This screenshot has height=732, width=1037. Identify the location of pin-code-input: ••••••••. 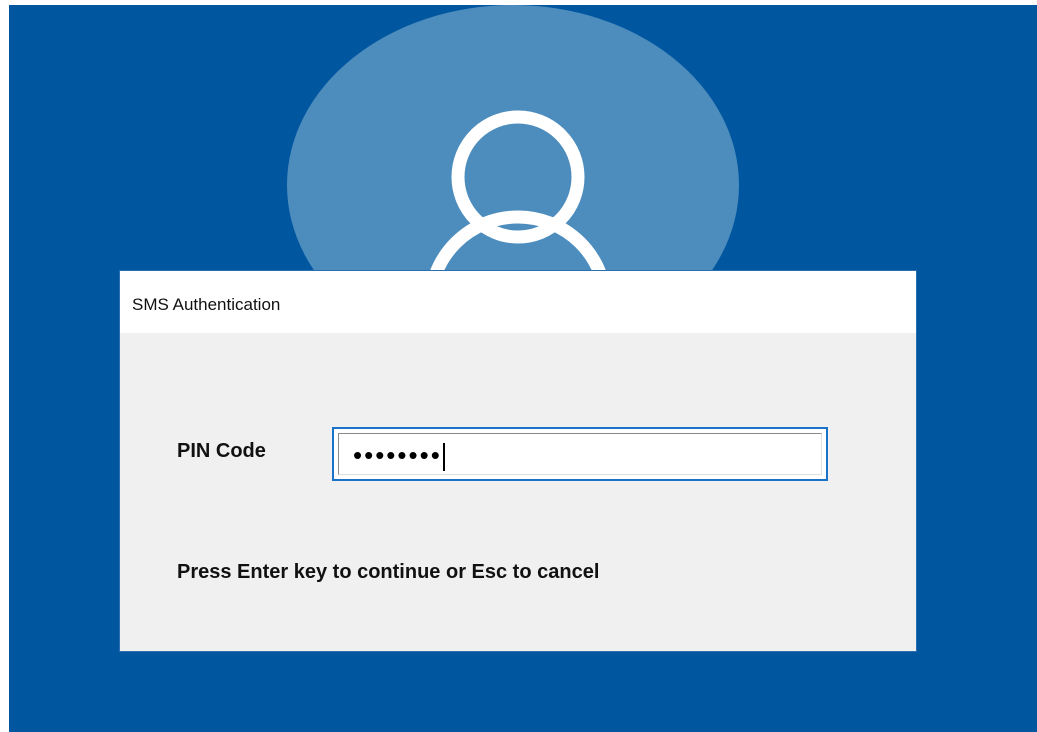
(580, 454).